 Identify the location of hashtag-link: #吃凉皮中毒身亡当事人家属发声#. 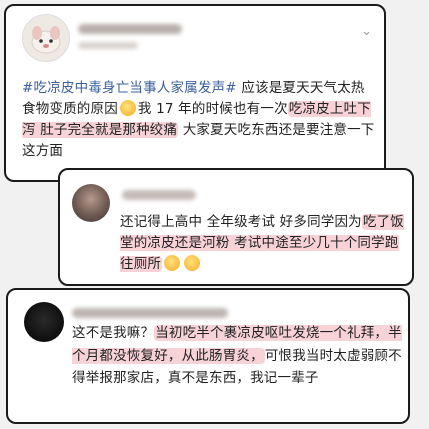
(129, 88).